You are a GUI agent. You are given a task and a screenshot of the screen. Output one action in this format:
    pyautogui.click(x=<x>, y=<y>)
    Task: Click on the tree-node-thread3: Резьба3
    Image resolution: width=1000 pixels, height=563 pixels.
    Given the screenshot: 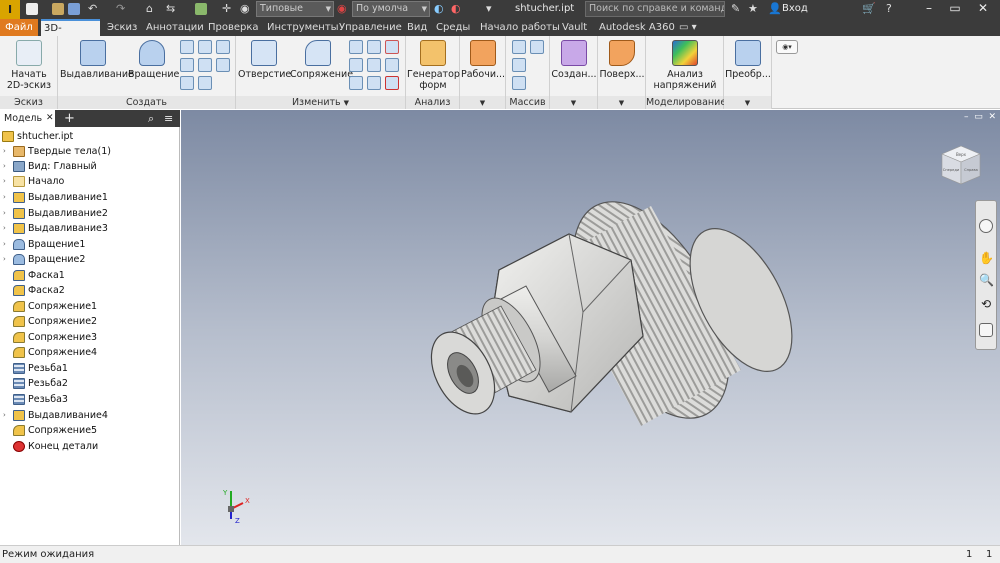 What is the action you would take?
    pyautogui.click(x=90, y=399)
    